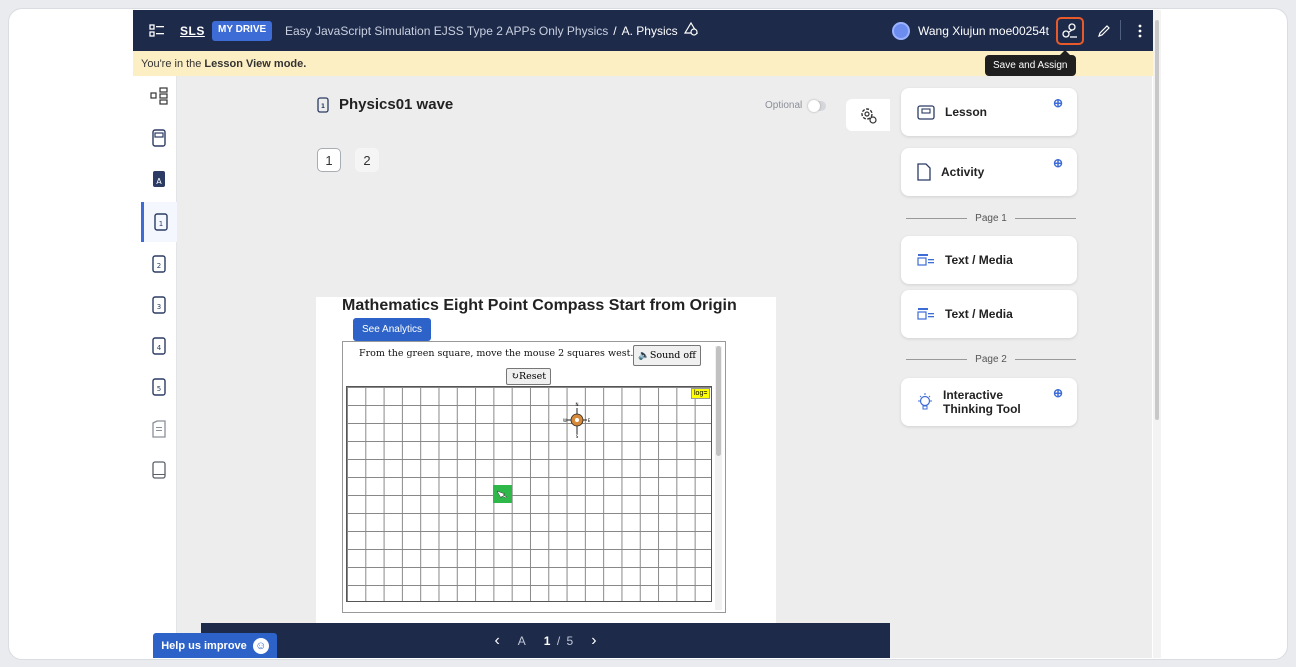 This screenshot has width=1296, height=667. I want to click on activity-label: Activity, so click(963, 172).